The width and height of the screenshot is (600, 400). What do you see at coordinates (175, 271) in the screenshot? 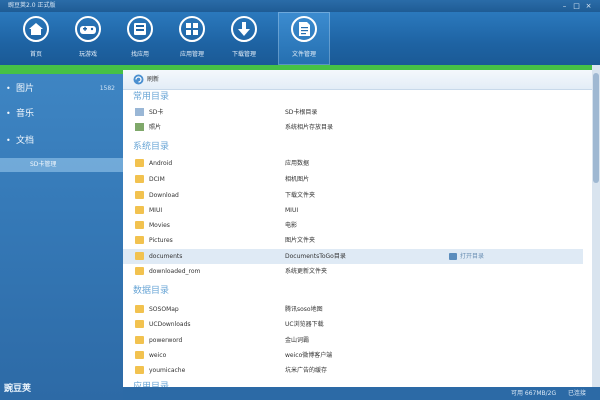
I see `item-name: downloaded_rom` at bounding box center [175, 271].